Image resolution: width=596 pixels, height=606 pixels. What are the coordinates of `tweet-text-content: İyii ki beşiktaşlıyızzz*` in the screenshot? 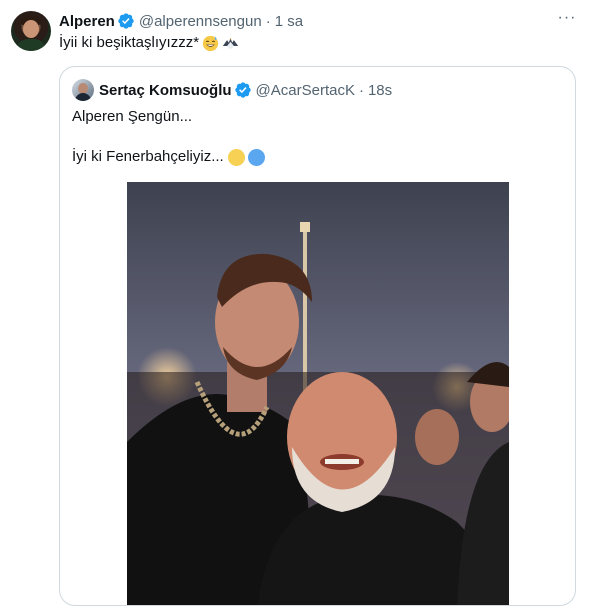 It's located at (129, 42).